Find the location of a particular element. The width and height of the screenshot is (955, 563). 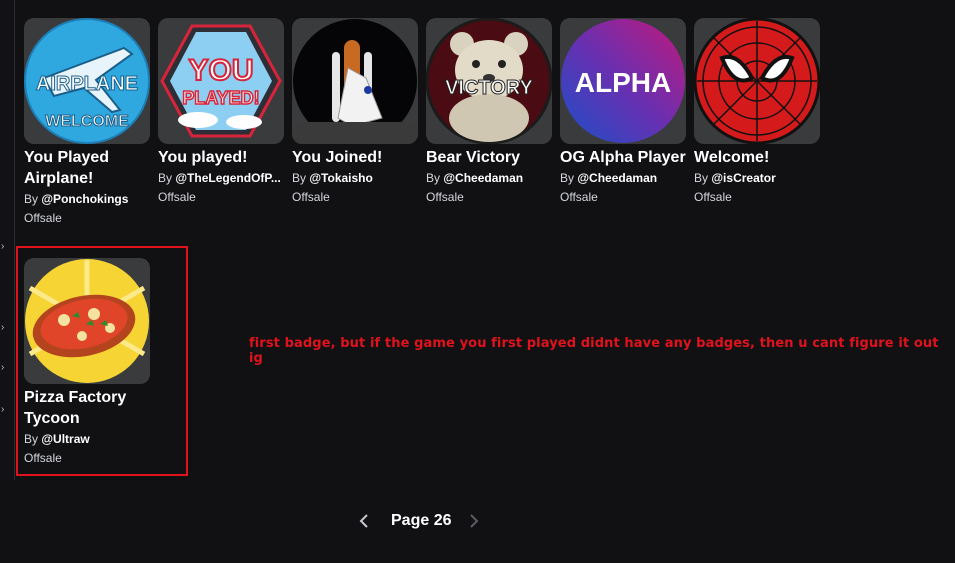

badge-card: Welcome! By @isCreator Offsale is located at coordinates (757, 112).